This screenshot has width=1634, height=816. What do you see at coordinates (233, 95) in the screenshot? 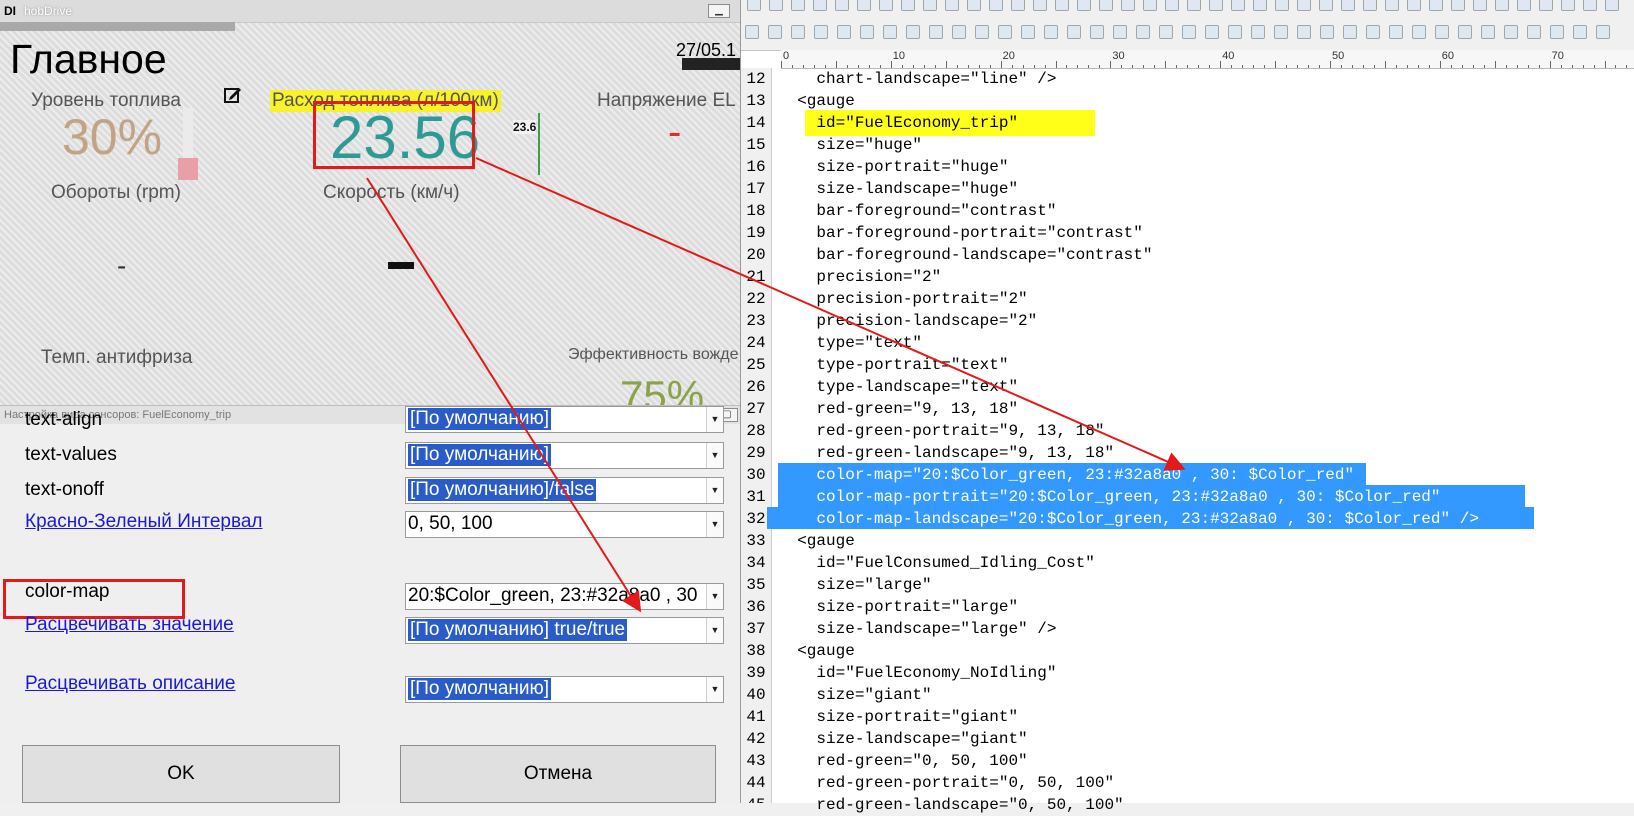
I see `edit-icon` at bounding box center [233, 95].